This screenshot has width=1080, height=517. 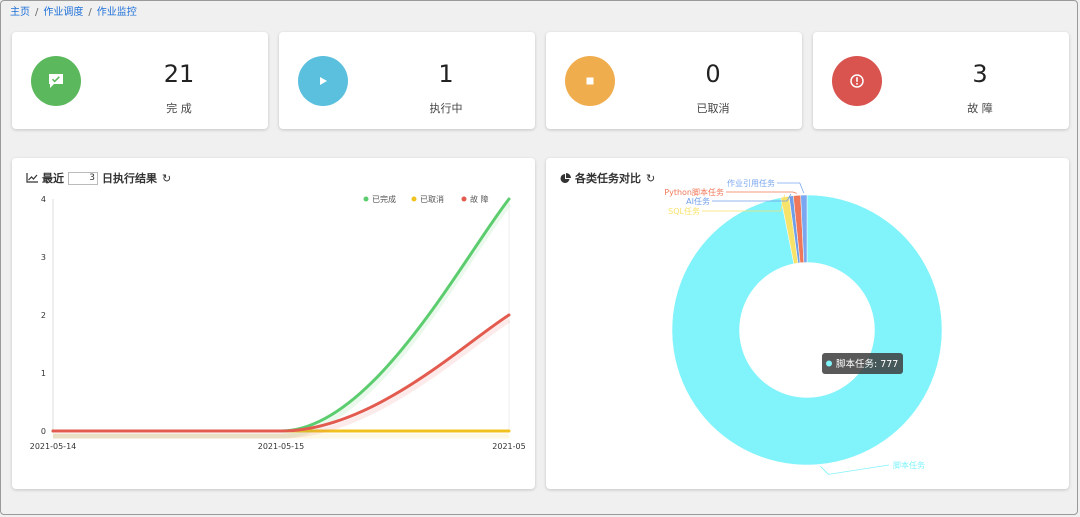 What do you see at coordinates (980, 108) in the screenshot?
I see `stat-label: 故 障` at bounding box center [980, 108].